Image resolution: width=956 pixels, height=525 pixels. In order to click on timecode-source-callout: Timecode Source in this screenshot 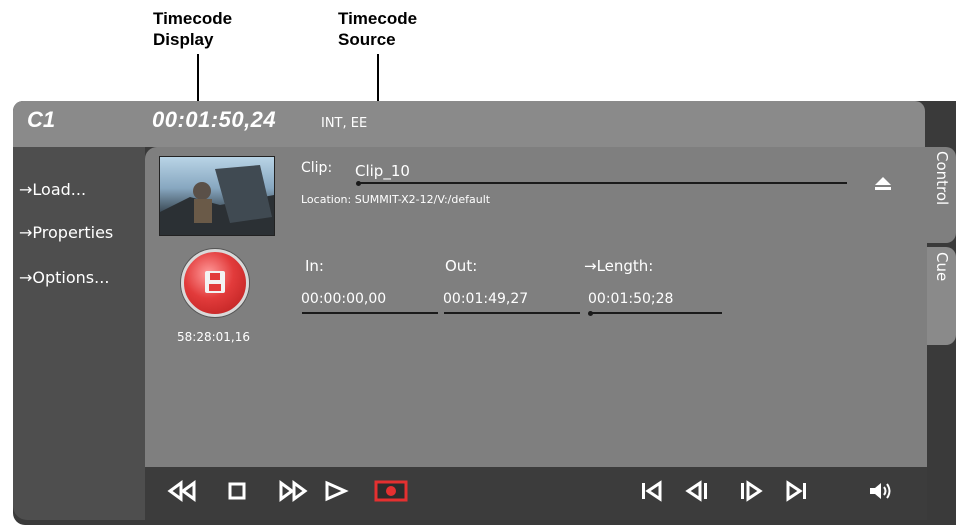, I will do `click(378, 29)`.